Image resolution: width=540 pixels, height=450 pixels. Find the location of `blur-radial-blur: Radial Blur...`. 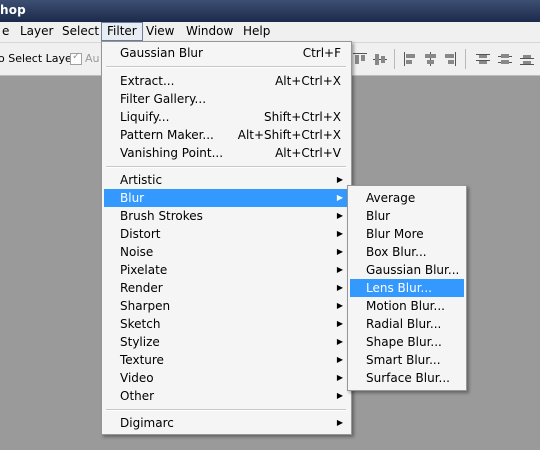

blur-radial-blur: Radial Blur... is located at coordinates (407, 324).